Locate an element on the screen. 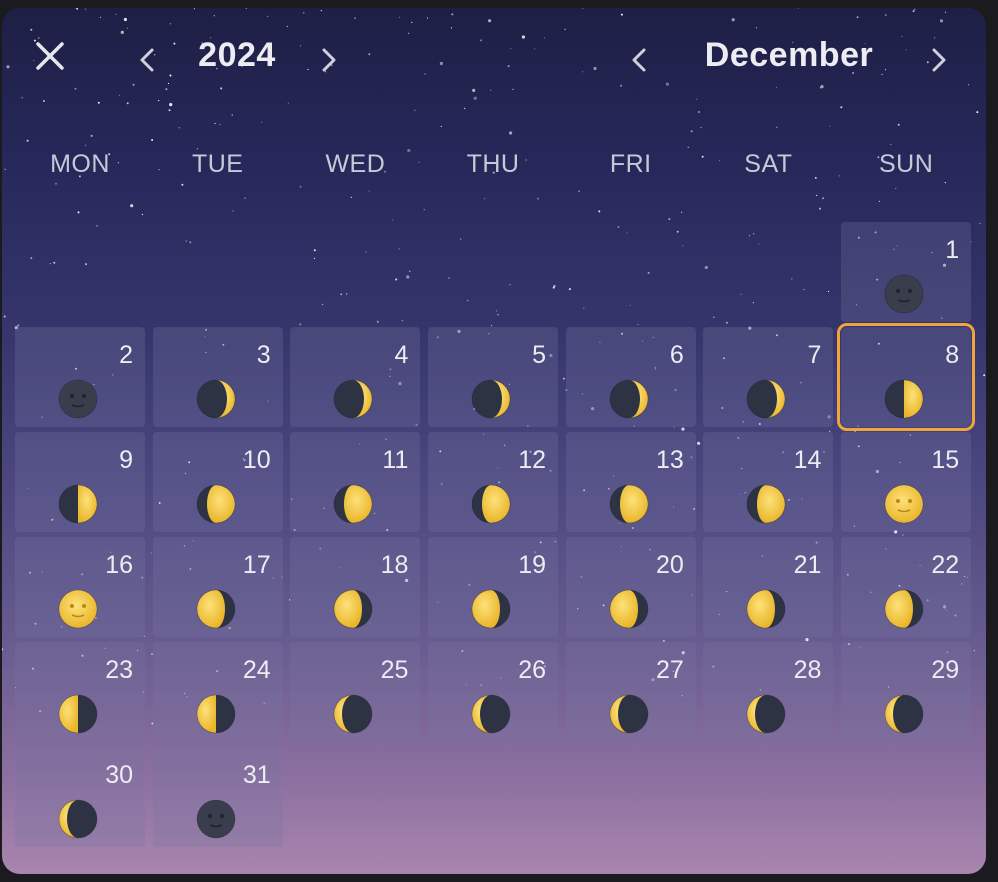 The width and height of the screenshot is (998, 882). day-cell: 25 is located at coordinates (355, 692).